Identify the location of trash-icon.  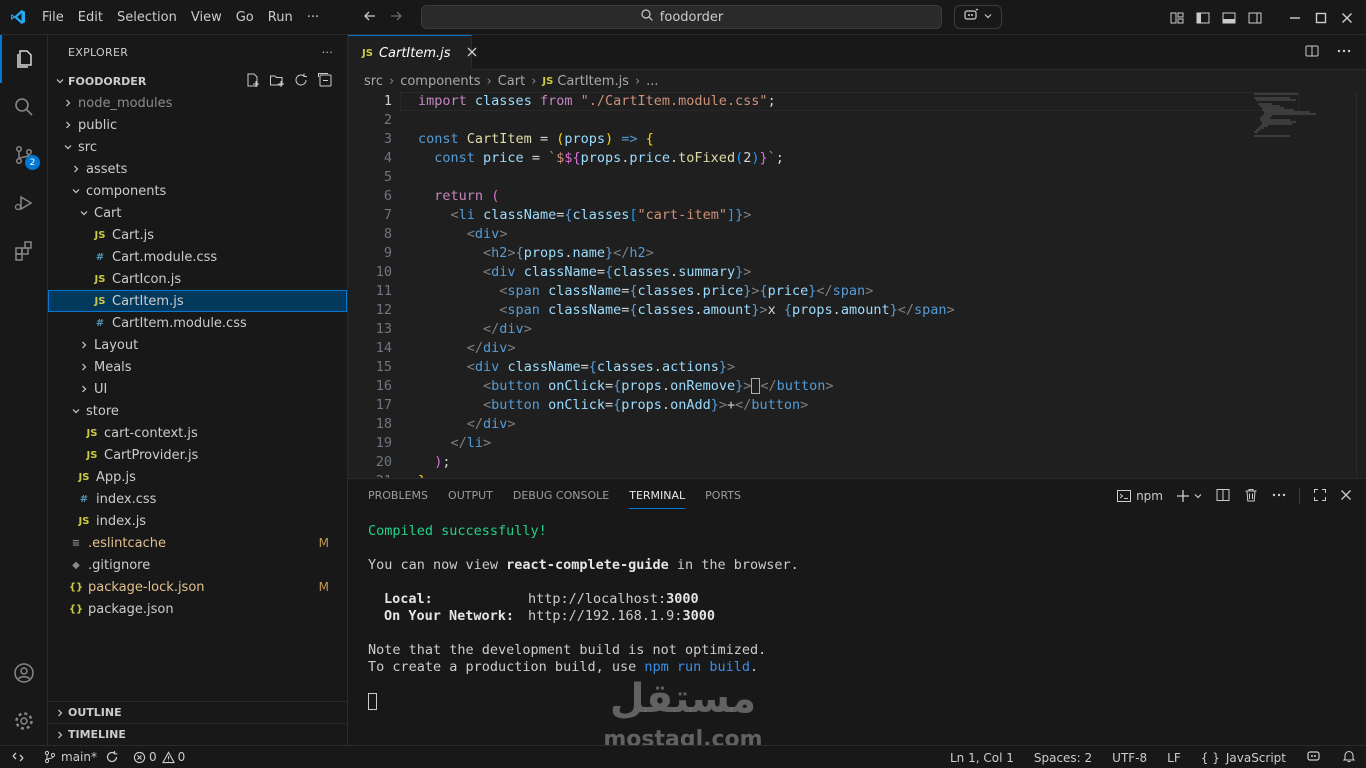
(1251, 496).